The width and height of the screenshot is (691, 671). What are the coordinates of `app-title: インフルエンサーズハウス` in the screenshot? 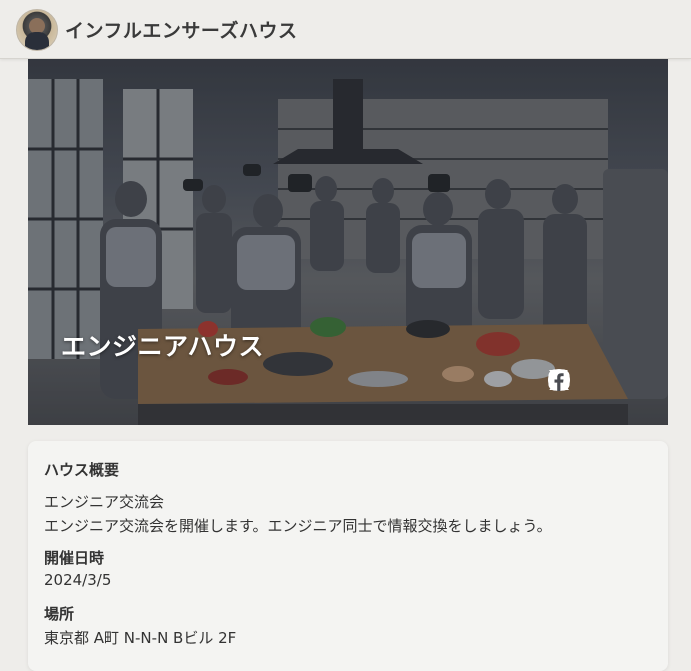 It's located at (181, 31).